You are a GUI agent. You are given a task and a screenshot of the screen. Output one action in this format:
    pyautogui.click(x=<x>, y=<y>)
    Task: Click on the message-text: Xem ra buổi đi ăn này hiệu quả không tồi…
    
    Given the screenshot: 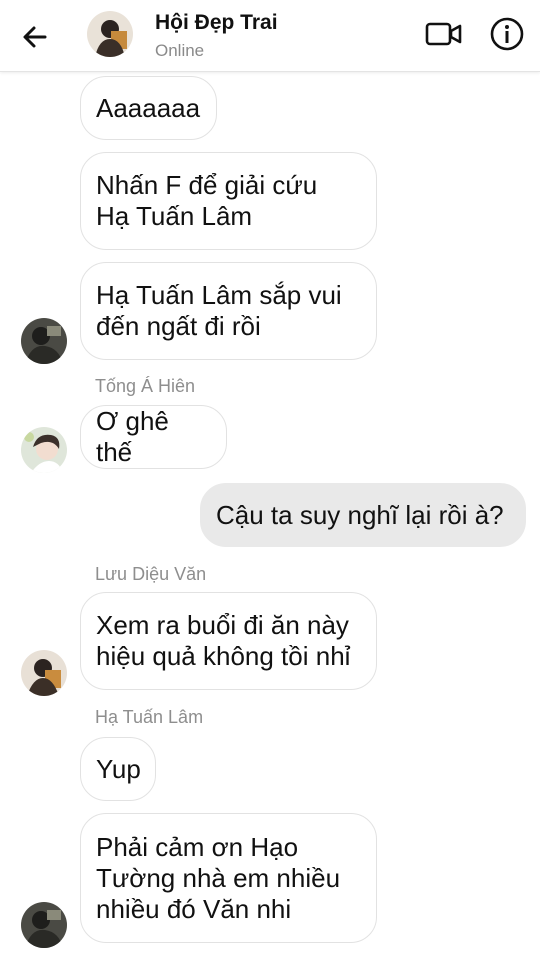 What is the action you would take?
    pyautogui.click(x=223, y=640)
    